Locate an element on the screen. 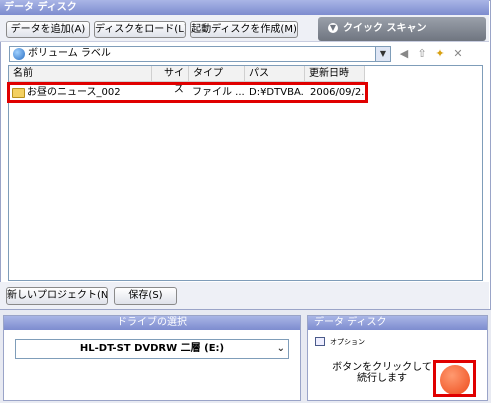  continue-instruction: ボタンをクリックして続行します is located at coordinates (382, 373).